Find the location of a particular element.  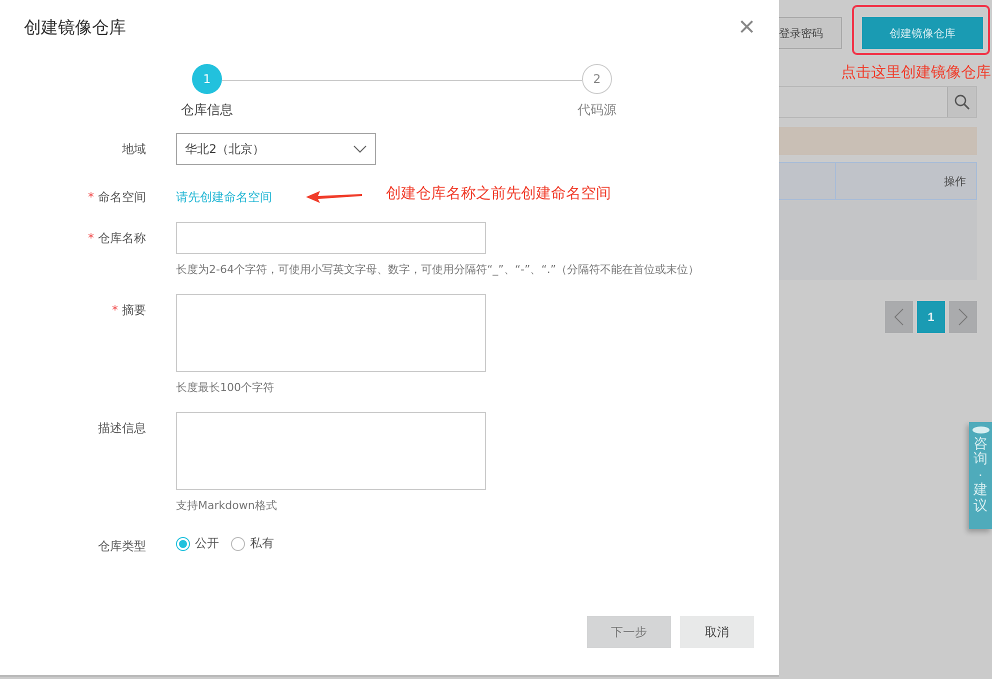

dialog-title: 创建镜像仓库 is located at coordinates (75, 27).